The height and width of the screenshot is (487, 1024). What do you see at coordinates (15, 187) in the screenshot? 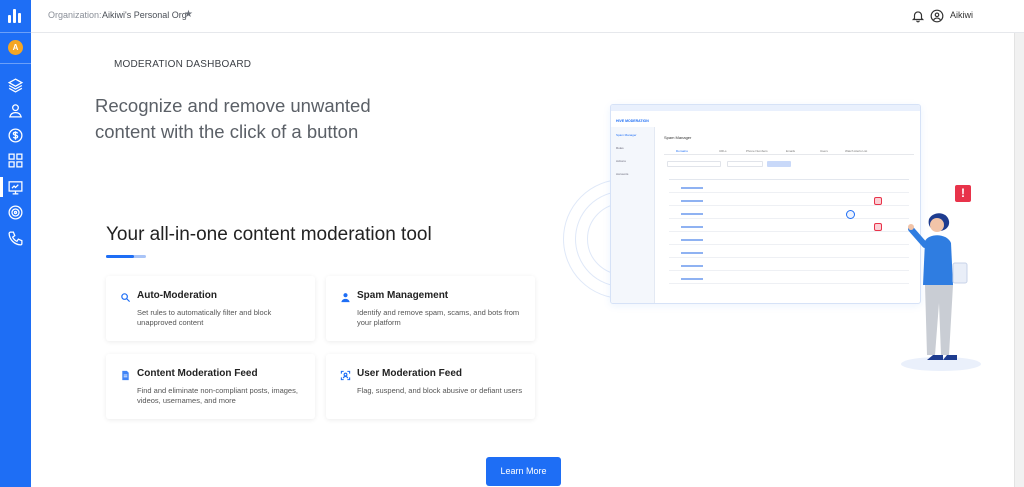
I see `moderation-icon` at bounding box center [15, 187].